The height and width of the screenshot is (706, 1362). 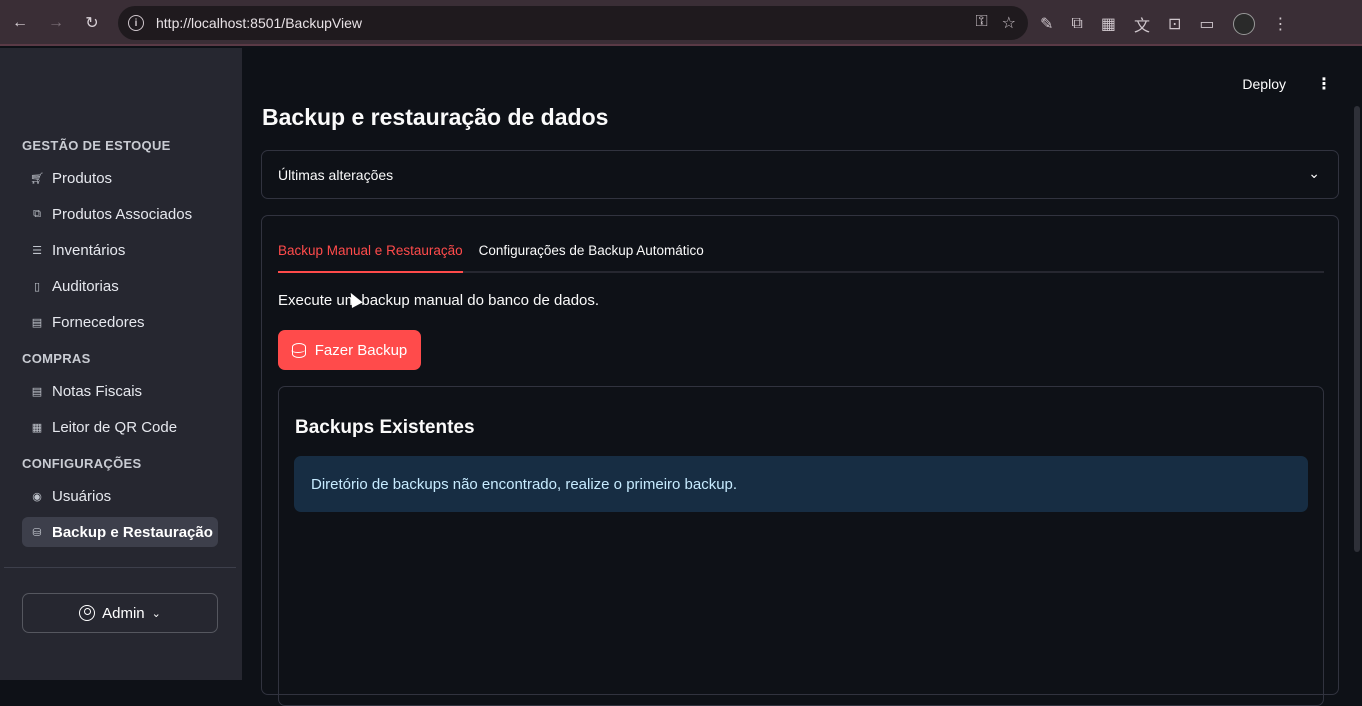 What do you see at coordinates (37, 250) in the screenshot?
I see `list-icon: ☰` at bounding box center [37, 250].